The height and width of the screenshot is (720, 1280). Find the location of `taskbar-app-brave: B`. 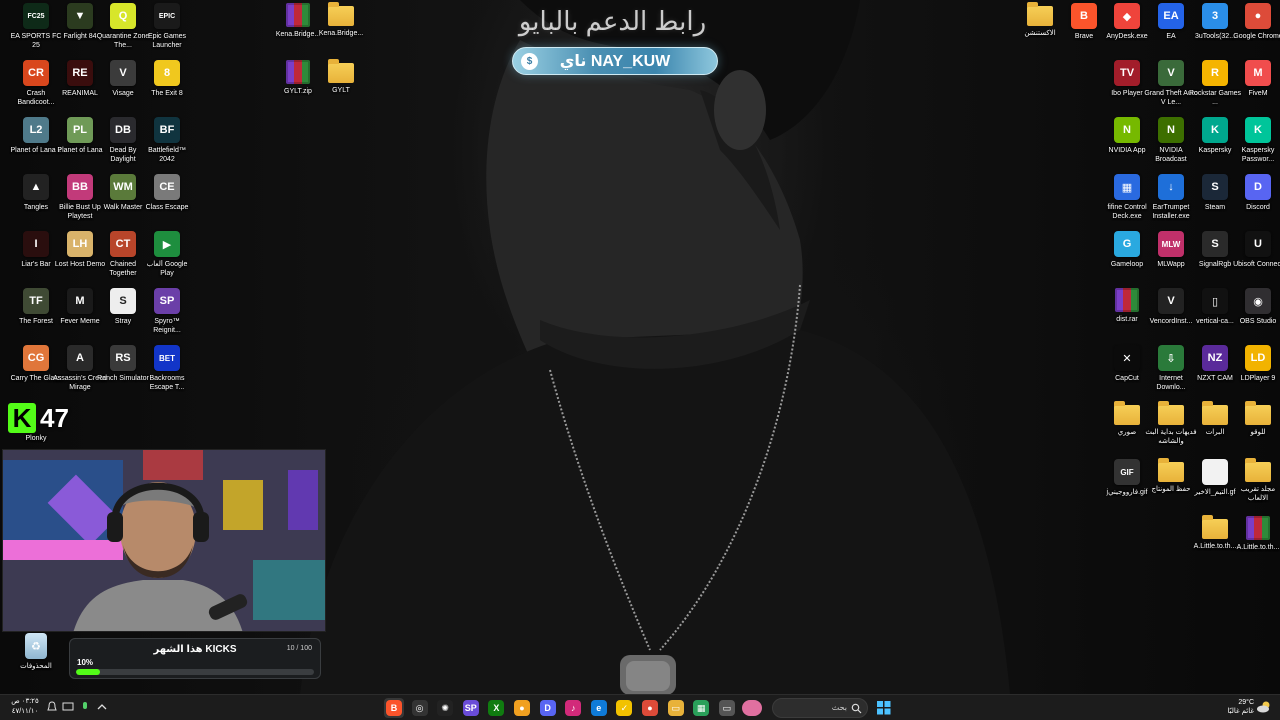

taskbar-app-brave: B is located at coordinates (394, 708).